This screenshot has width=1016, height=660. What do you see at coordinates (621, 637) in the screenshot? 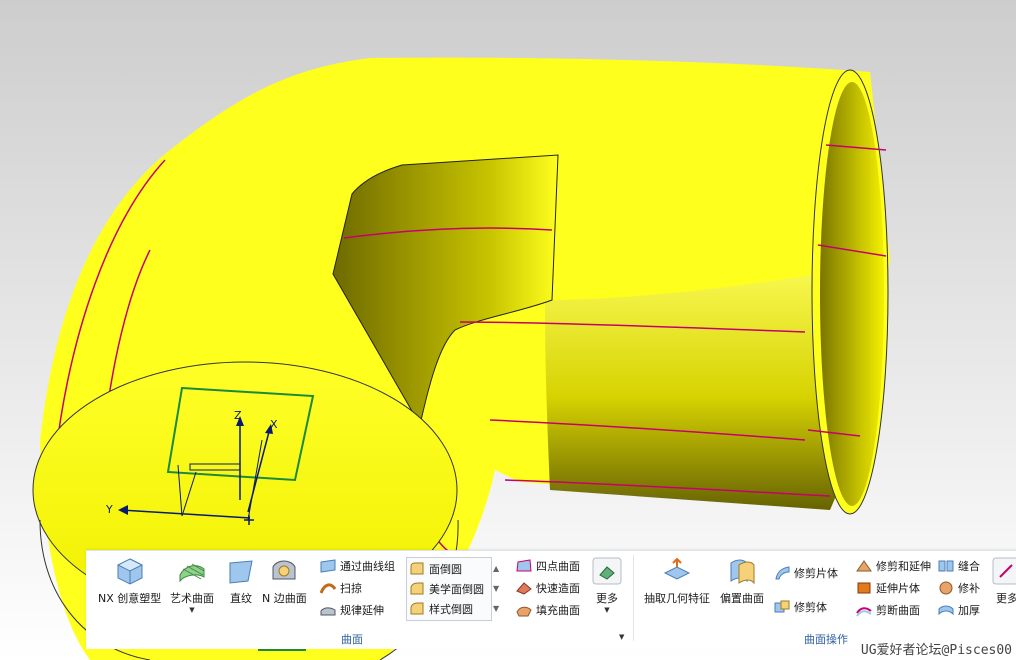
I see `surface-group-dropdown-icon: ▼` at bounding box center [621, 637].